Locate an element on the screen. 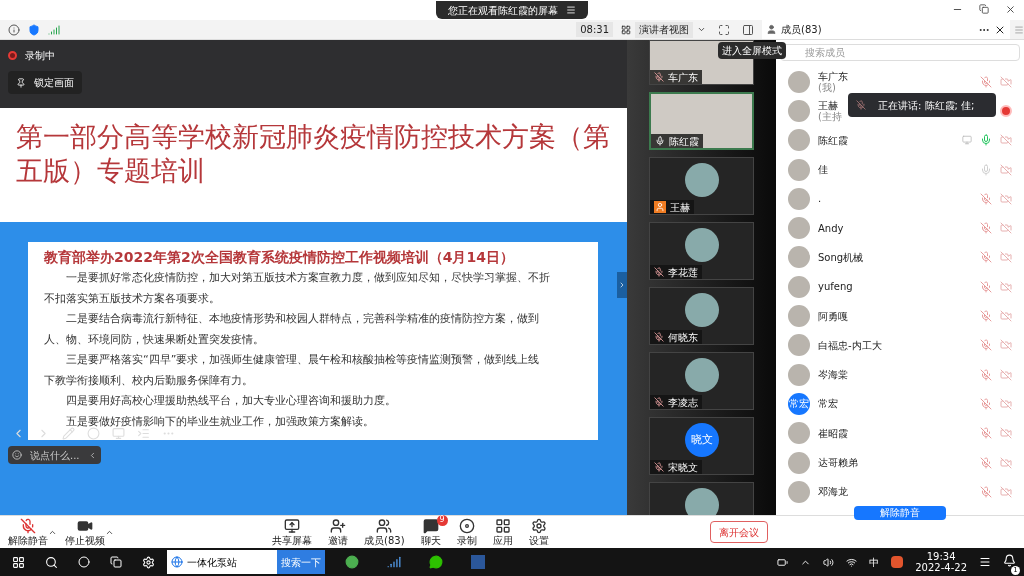 Image resolution: width=1024 pixels, height=576 pixels. member-name: Andy is located at coordinates (831, 228).